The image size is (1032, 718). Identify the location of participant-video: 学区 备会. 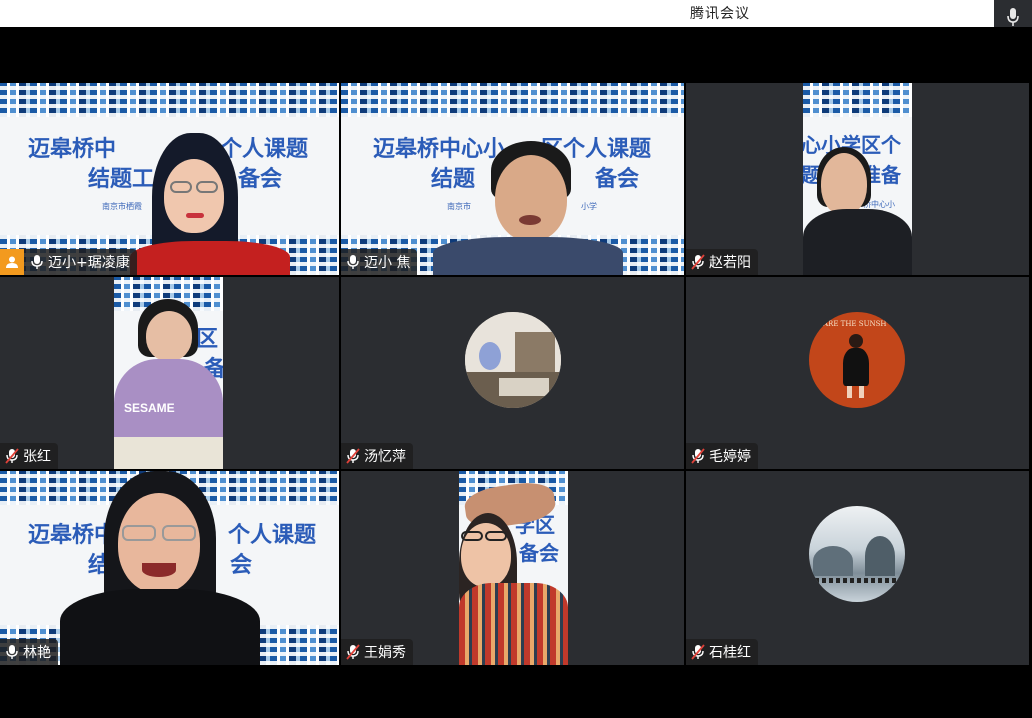
(513, 568).